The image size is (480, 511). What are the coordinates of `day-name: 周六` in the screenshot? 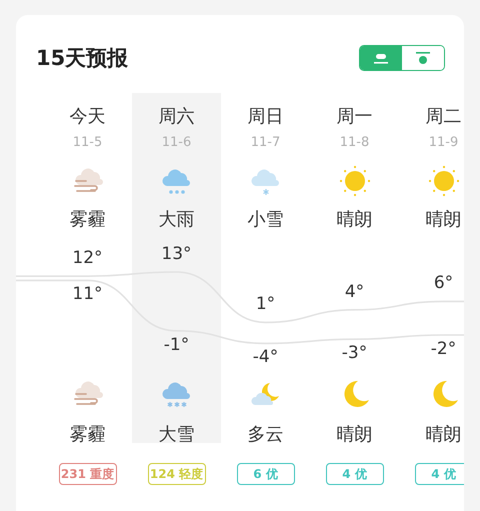 It's located at (176, 117).